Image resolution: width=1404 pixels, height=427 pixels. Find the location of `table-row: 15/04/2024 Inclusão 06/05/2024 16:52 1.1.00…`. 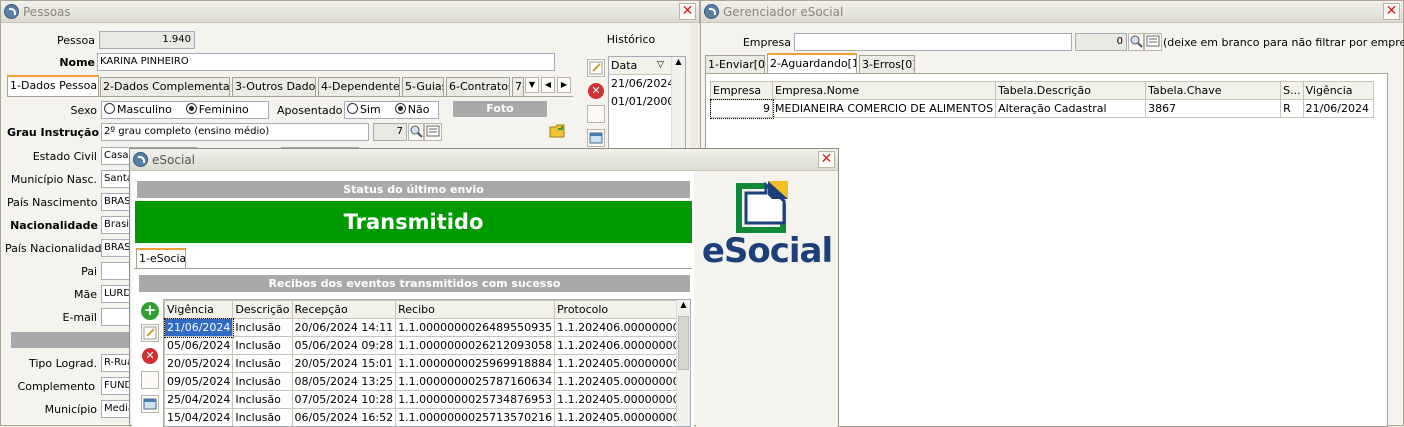

table-row: 15/04/2024 Inclusão 06/05/2024 16:52 1.1.00… is located at coordinates (427, 417).